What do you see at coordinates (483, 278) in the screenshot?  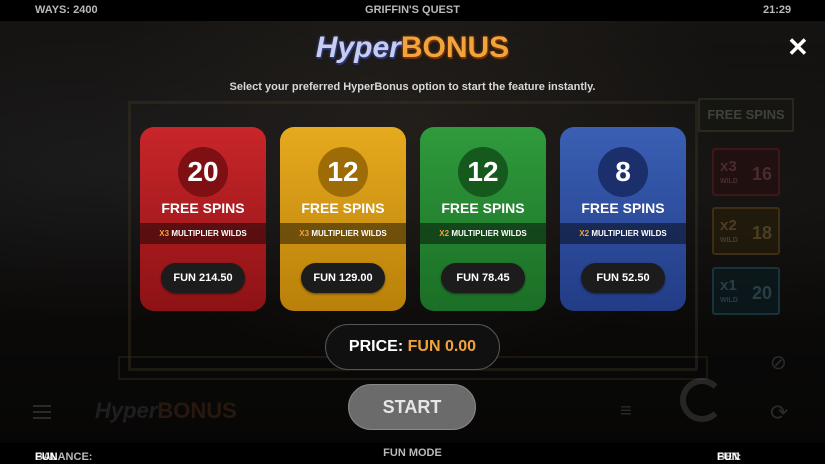 I see `option-price-button: FUN 78.45` at bounding box center [483, 278].